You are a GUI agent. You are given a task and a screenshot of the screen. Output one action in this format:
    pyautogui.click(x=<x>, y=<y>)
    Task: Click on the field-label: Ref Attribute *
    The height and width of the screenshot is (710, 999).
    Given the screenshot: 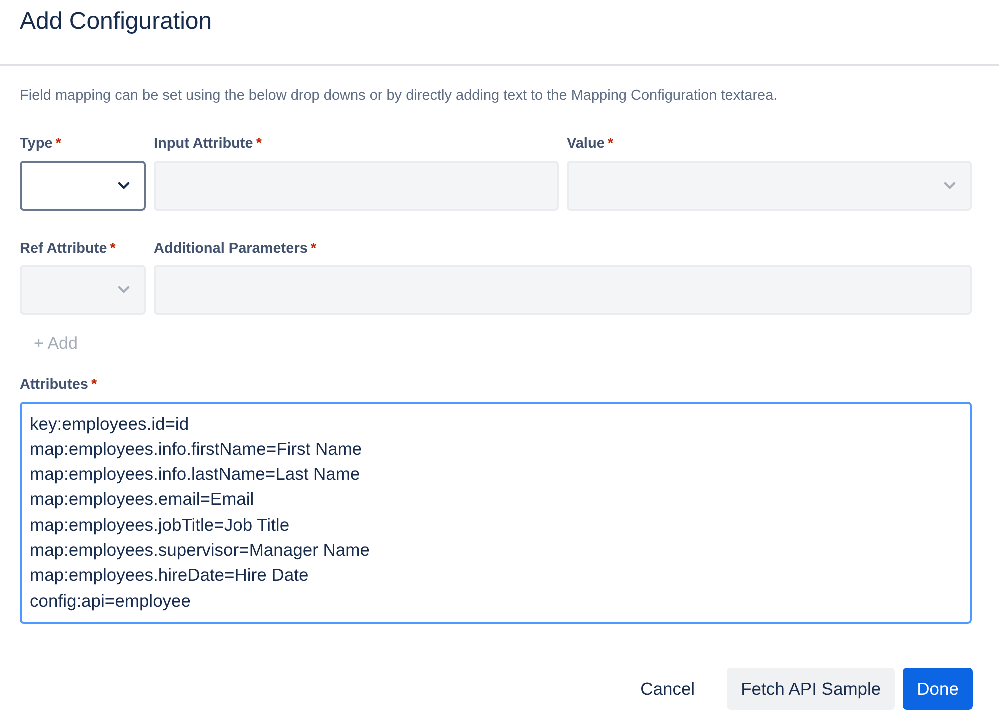 What is the action you would take?
    pyautogui.click(x=68, y=249)
    